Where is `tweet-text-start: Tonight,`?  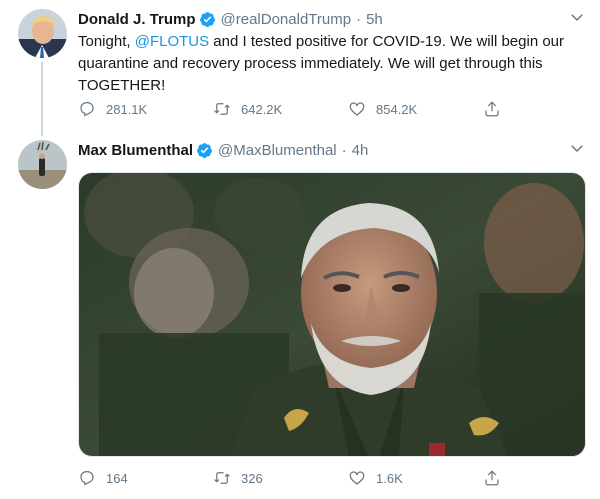
tweet-text-start: Tonight, is located at coordinates (106, 41).